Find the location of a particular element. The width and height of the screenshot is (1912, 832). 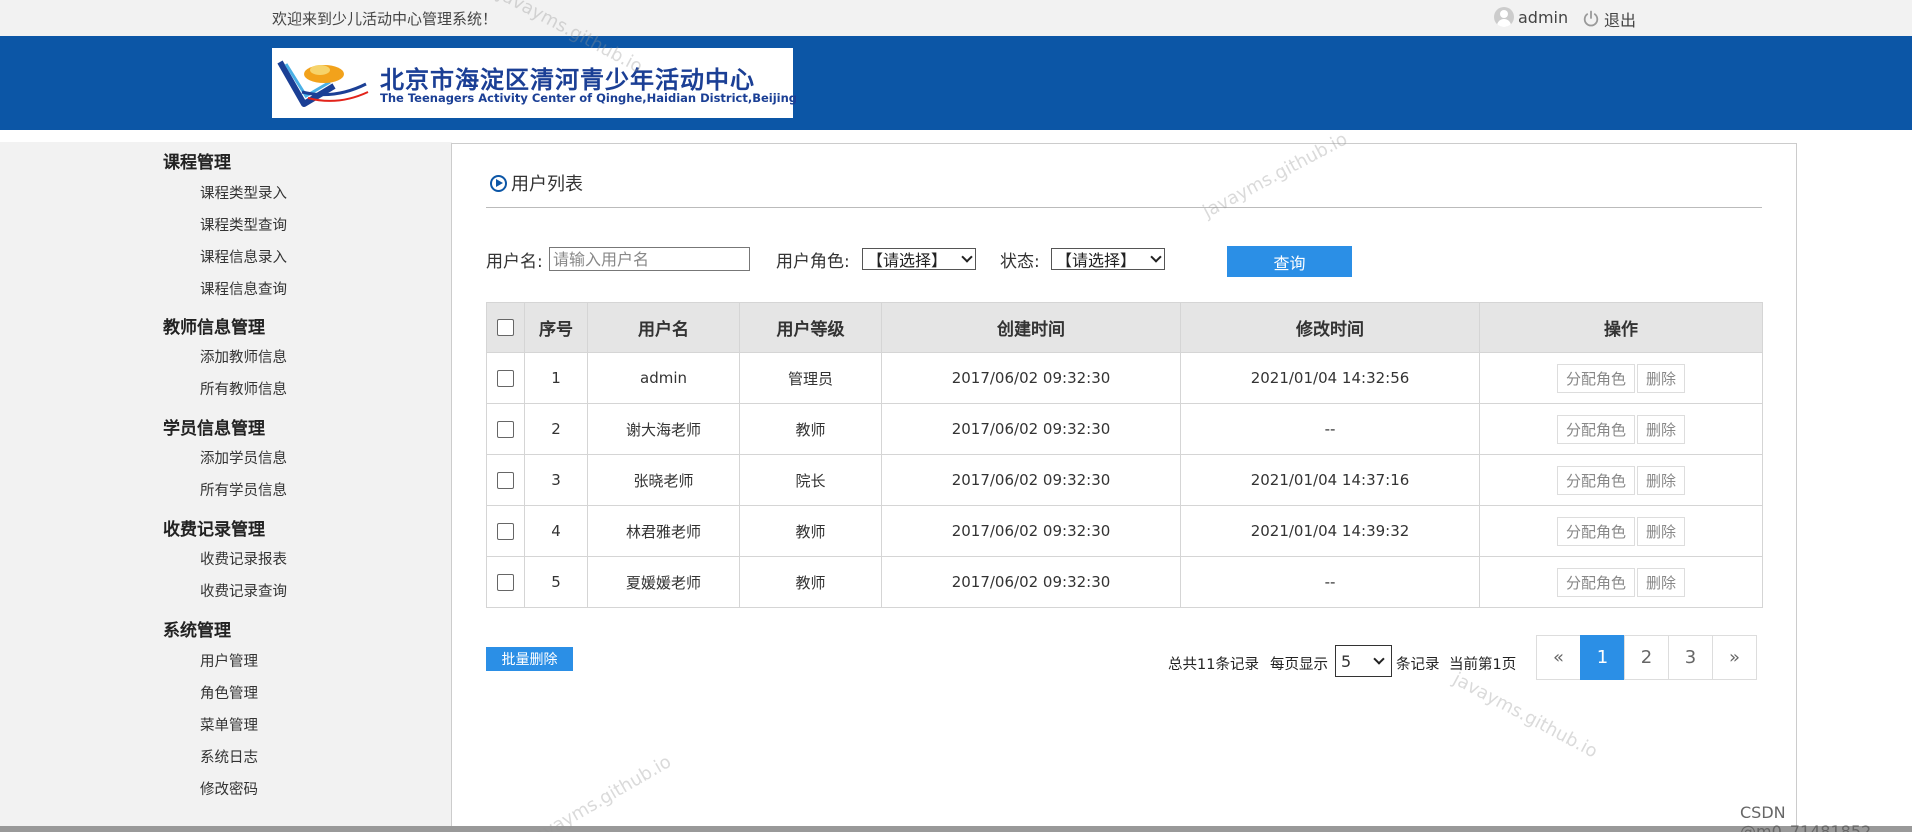

records-suffix: 条记录 is located at coordinates (1418, 665).